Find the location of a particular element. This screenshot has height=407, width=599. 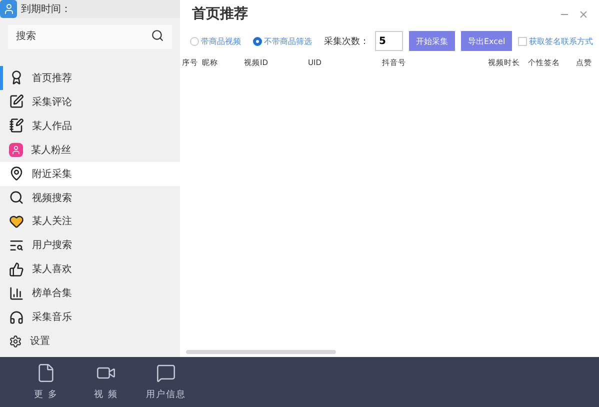

map-pin-icon is located at coordinates (16, 174).